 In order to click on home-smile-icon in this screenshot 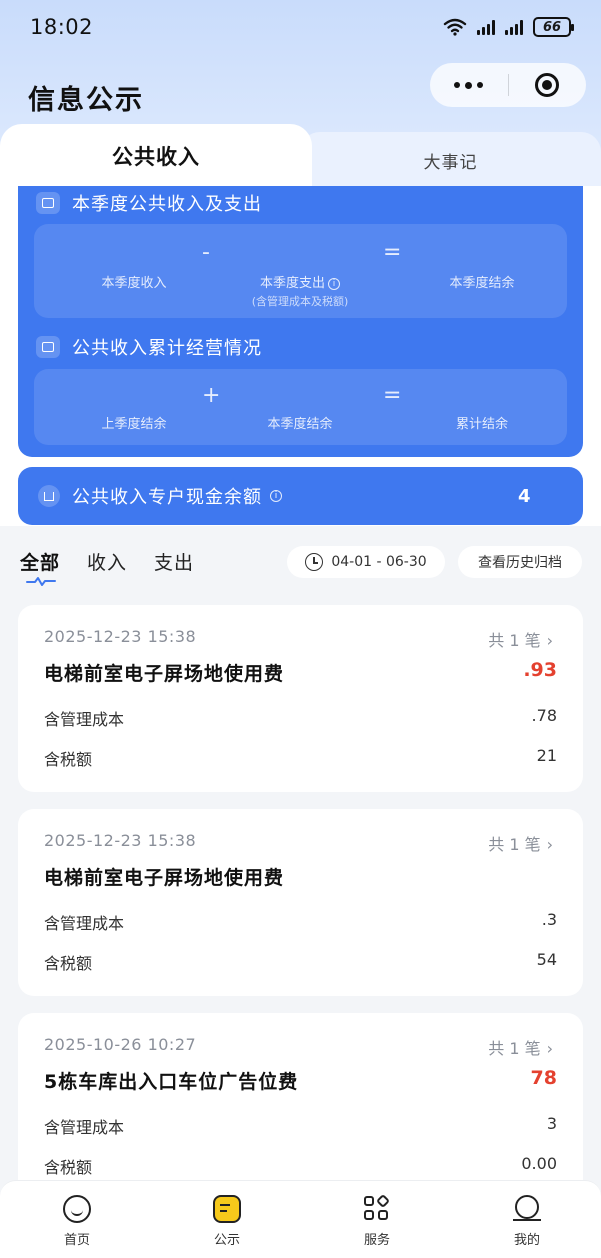, I will do `click(77, 1209)`.